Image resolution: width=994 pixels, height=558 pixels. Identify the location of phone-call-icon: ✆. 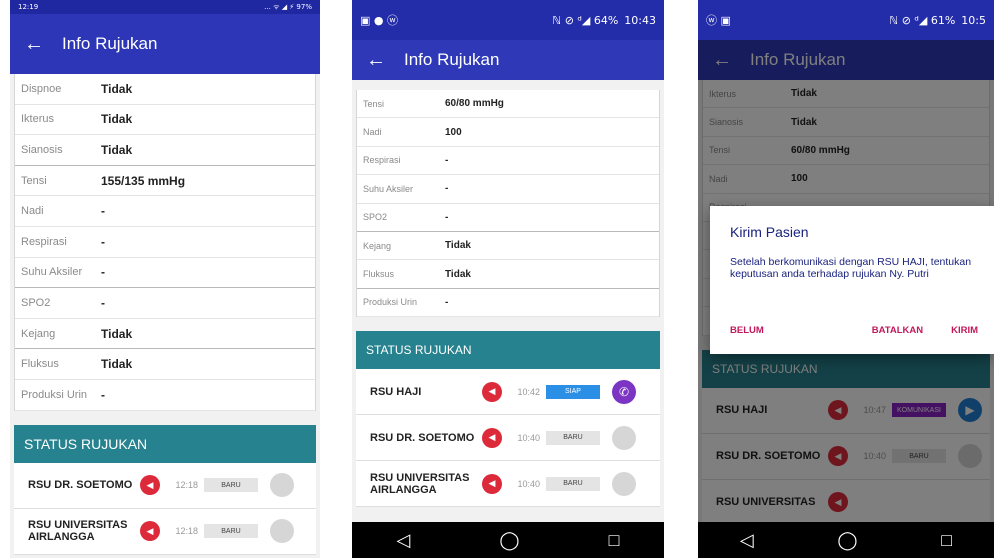
(624, 391).